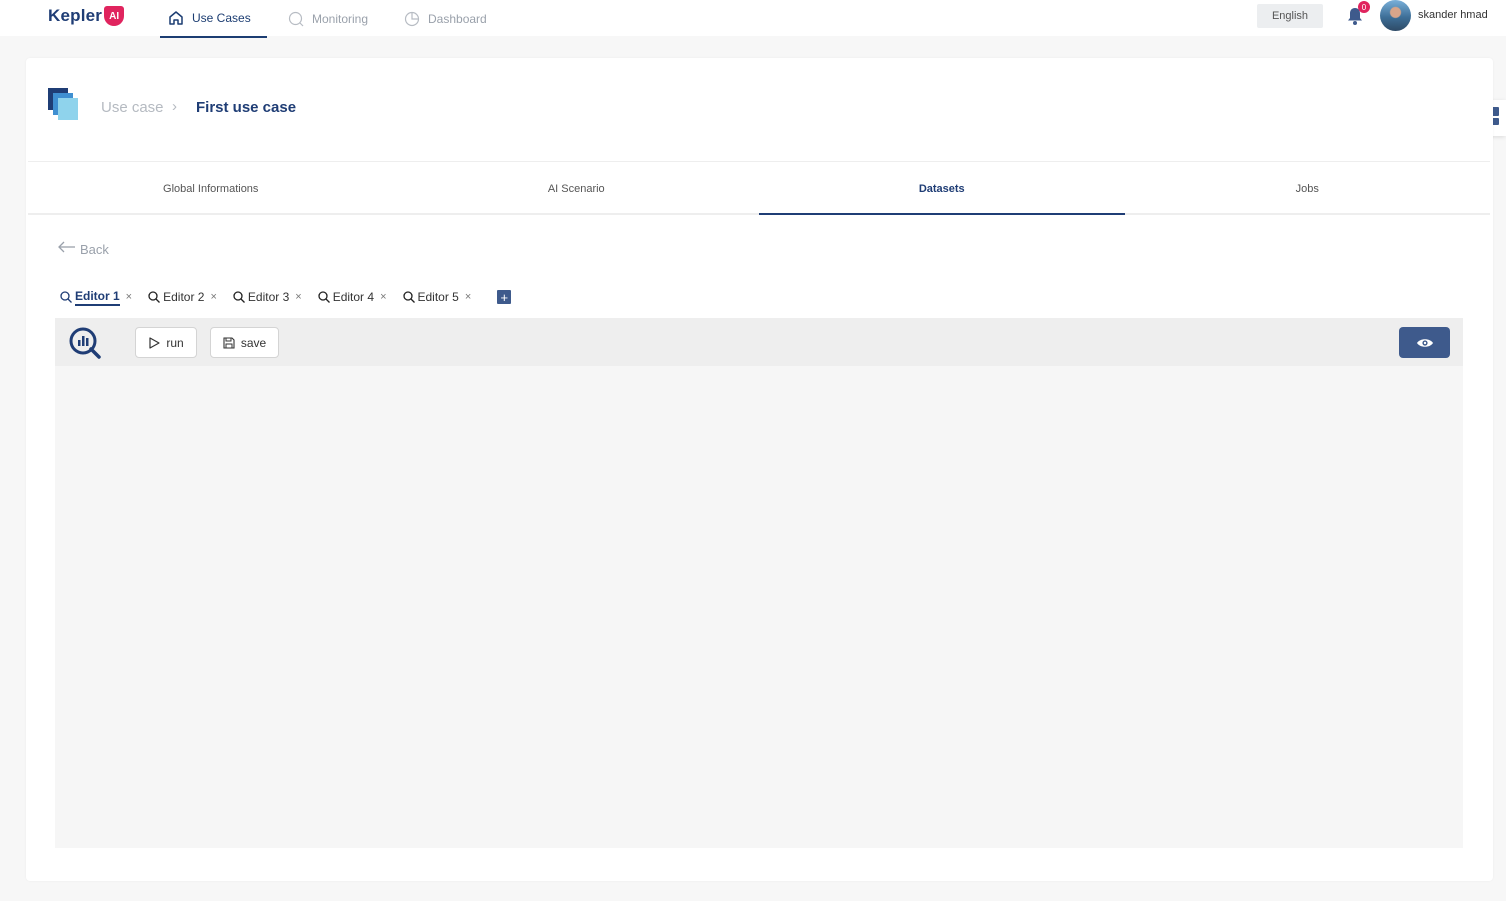  What do you see at coordinates (221, 18) in the screenshot?
I see `nav-use-cases-label: Use Cases` at bounding box center [221, 18].